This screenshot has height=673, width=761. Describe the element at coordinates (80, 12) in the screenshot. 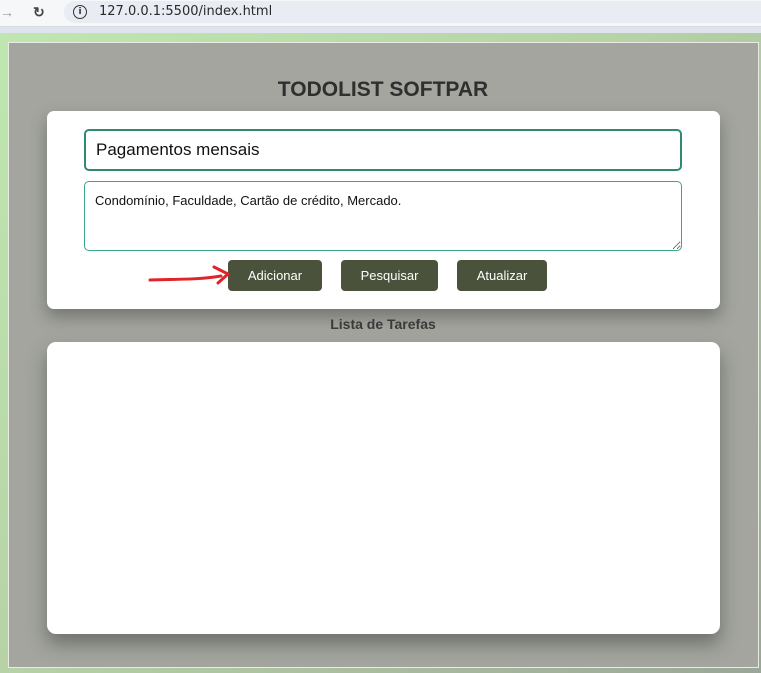

I see `info-icon: i` at that location.